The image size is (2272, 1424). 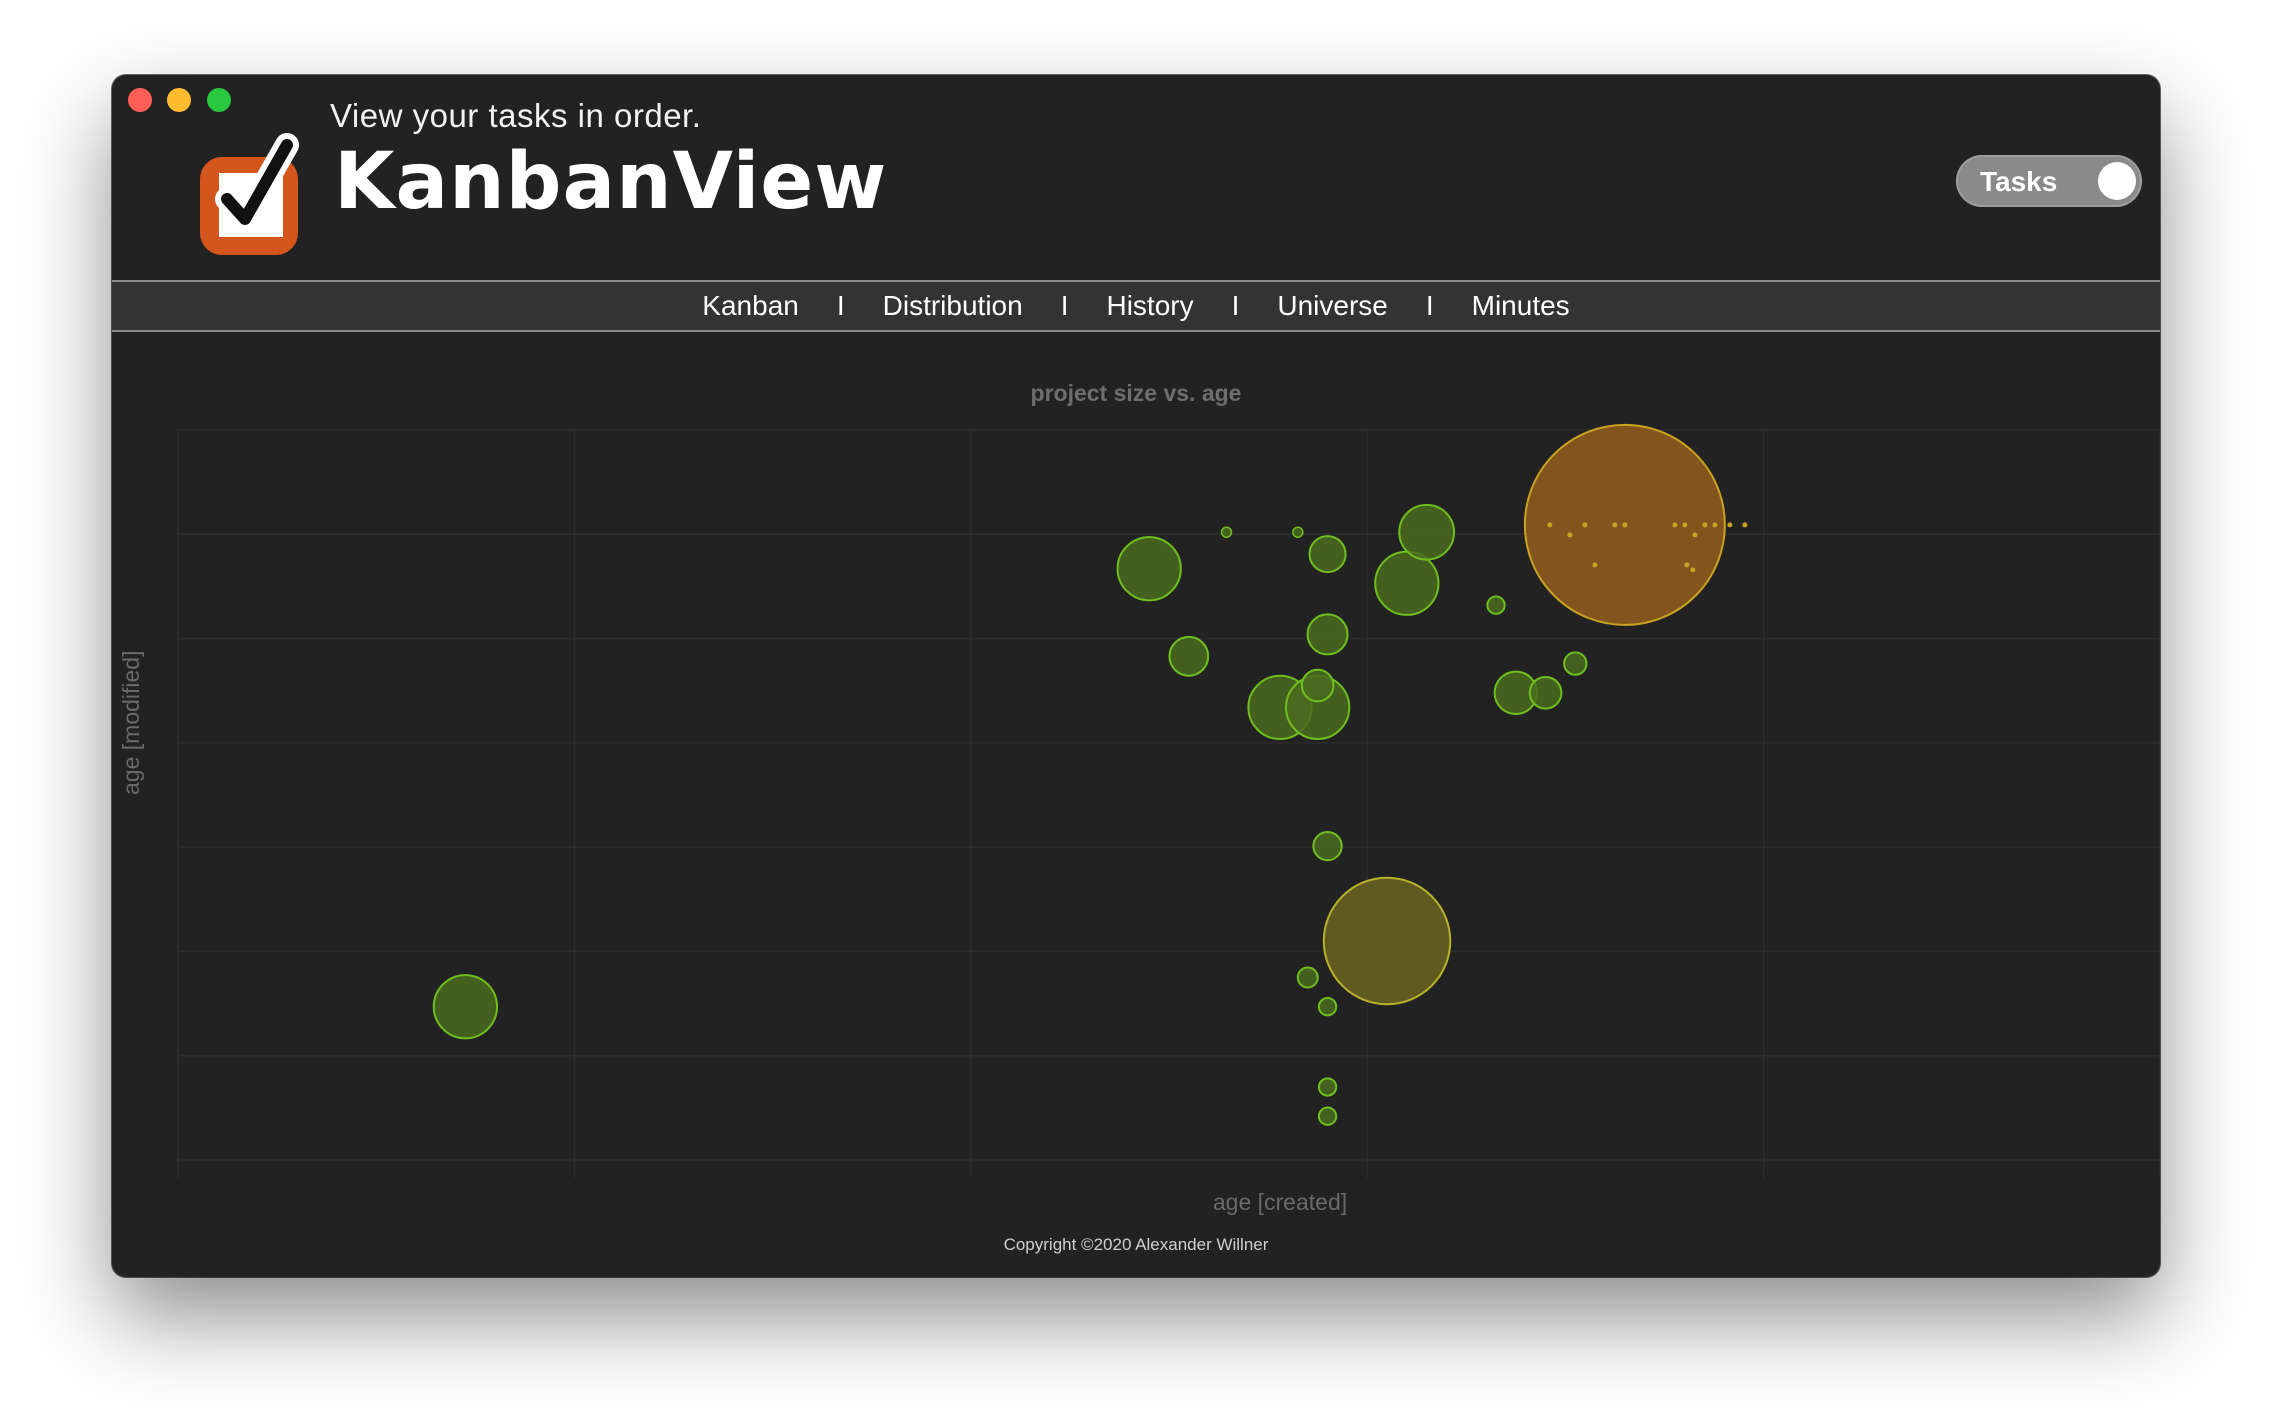 I want to click on x-axis-label: age [created], so click(x=1280, y=1202).